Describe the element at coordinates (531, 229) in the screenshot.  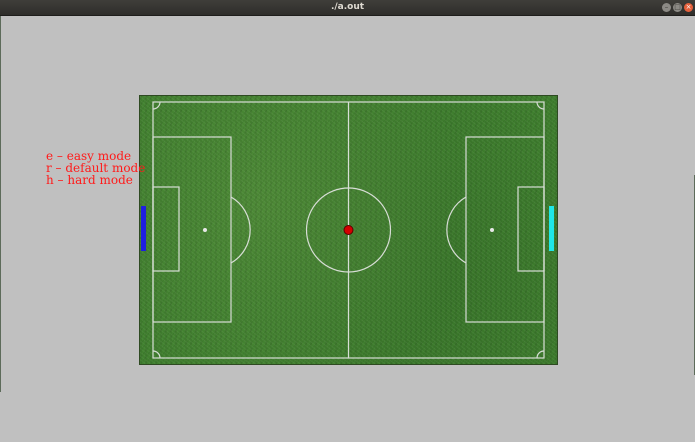
I see `right-goal-box` at that location.